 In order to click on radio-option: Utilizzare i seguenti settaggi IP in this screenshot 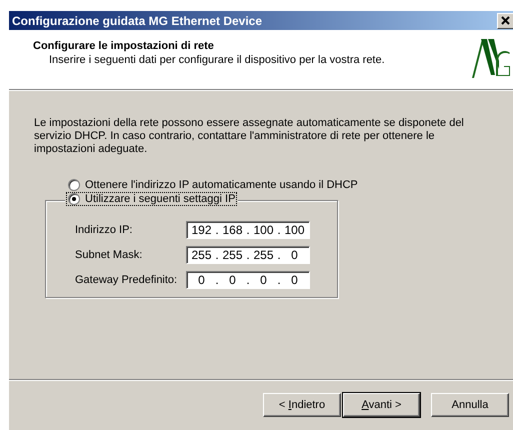, I will do `click(152, 199)`.